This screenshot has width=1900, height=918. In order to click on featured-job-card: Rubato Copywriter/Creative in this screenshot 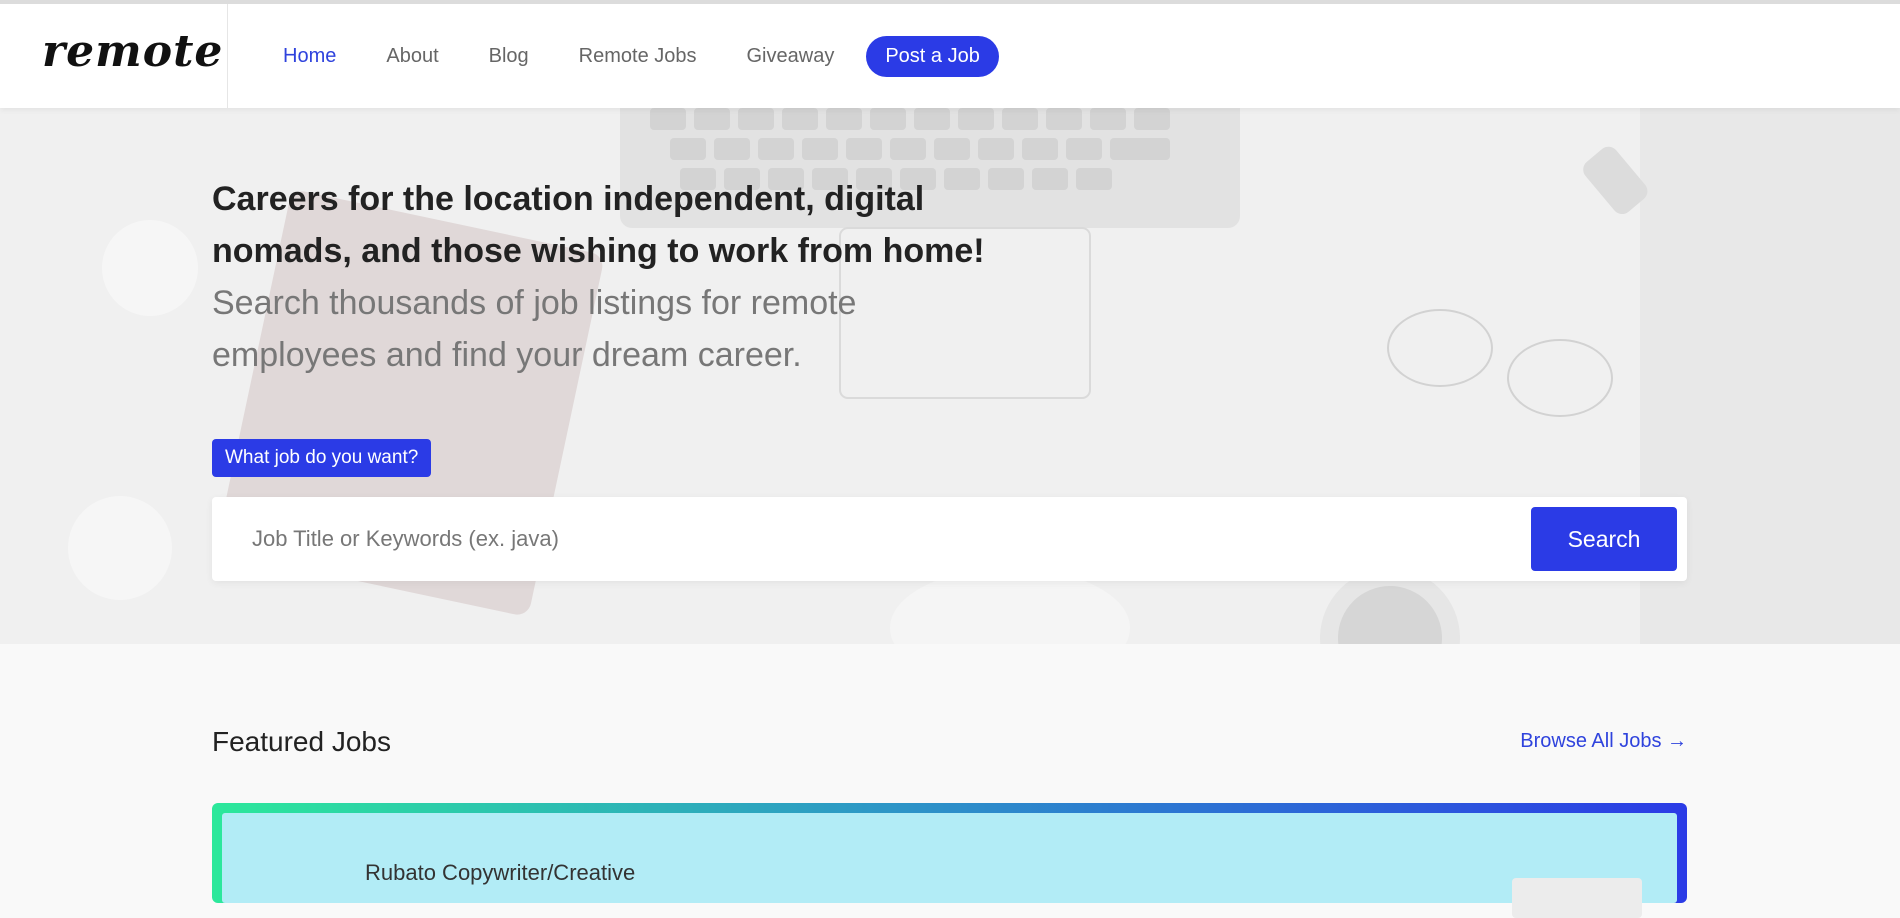, I will do `click(949, 860)`.